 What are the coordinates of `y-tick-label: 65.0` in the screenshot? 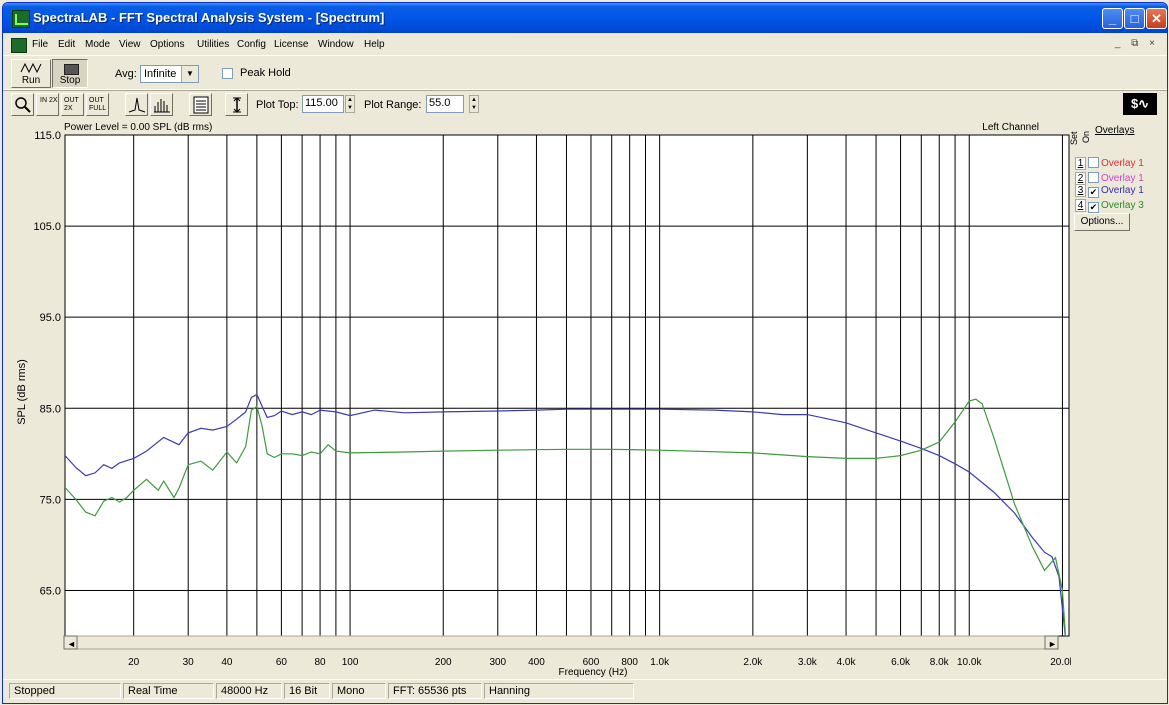 It's located at (50, 591).